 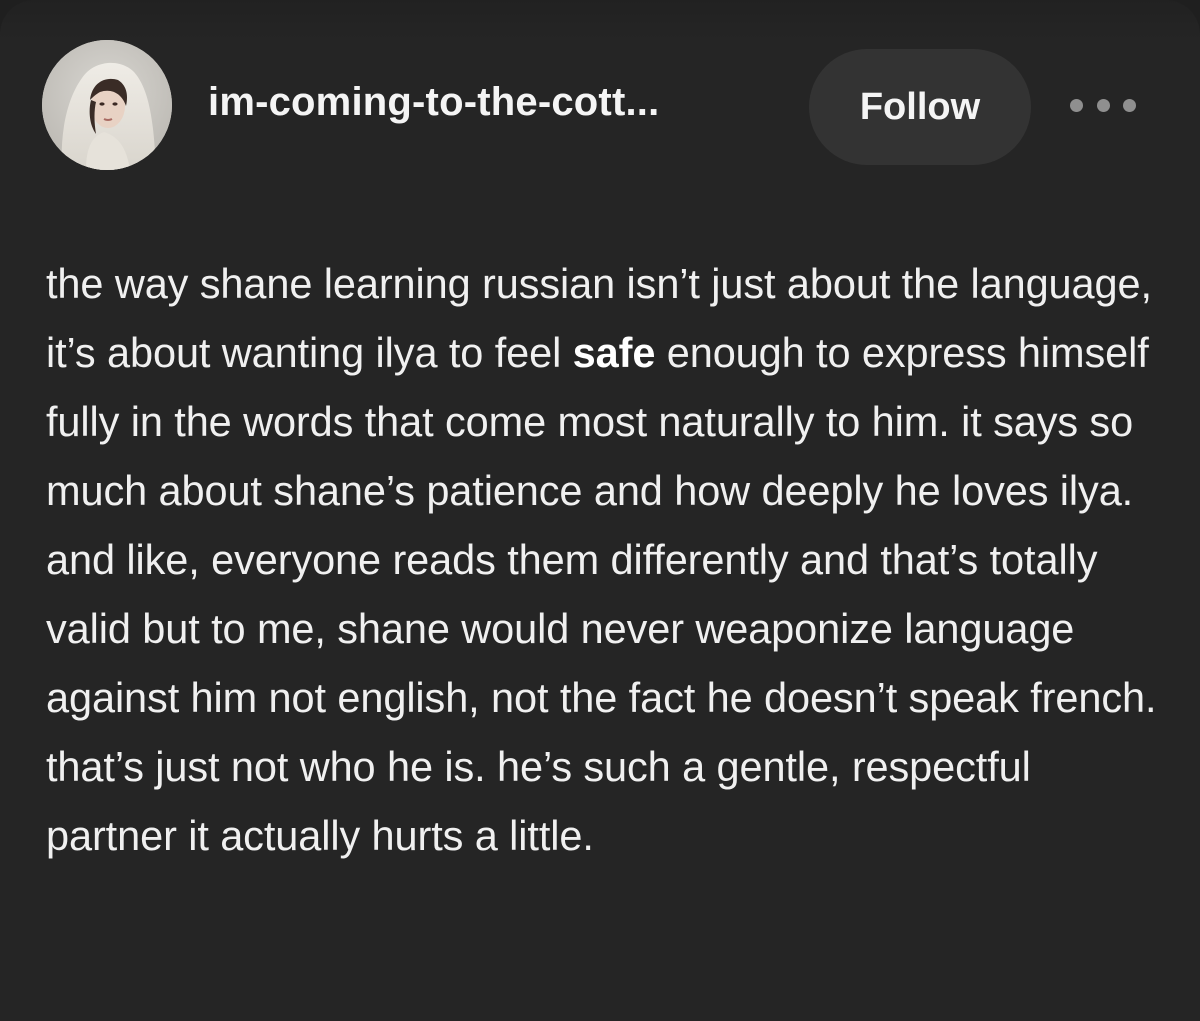 I want to click on post-text-bold: safe, so click(x=614, y=352).